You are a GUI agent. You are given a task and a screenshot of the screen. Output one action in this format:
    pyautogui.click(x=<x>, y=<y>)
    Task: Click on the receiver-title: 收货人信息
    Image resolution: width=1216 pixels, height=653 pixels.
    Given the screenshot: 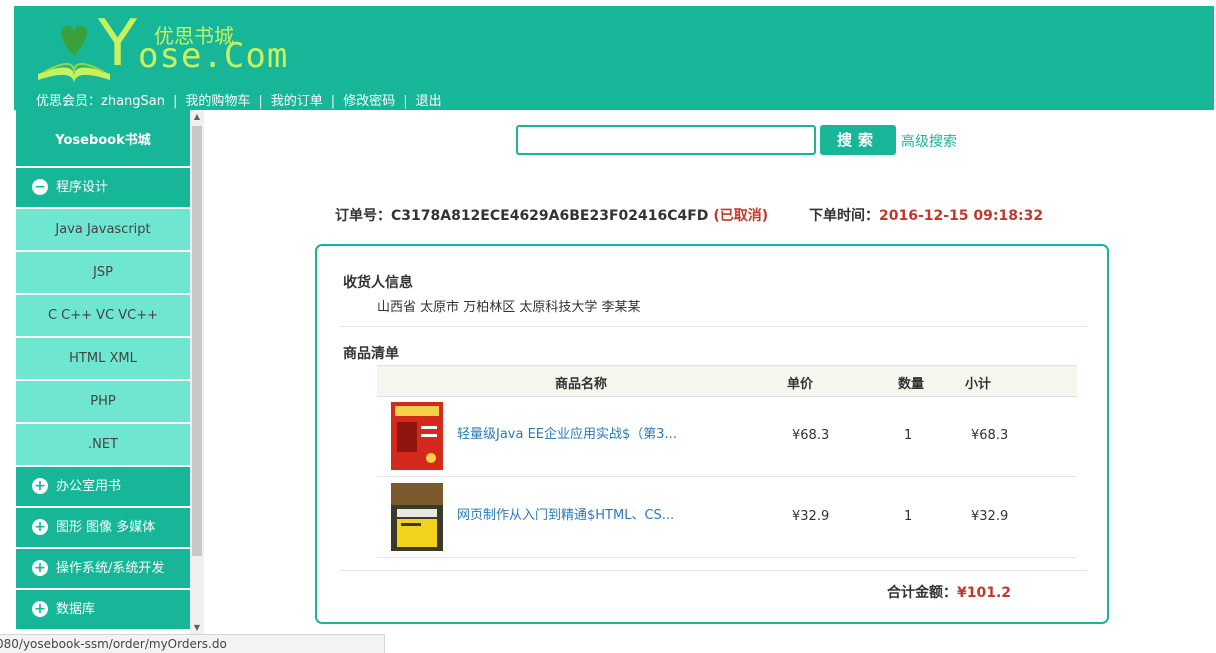 What is the action you would take?
    pyautogui.click(x=378, y=283)
    